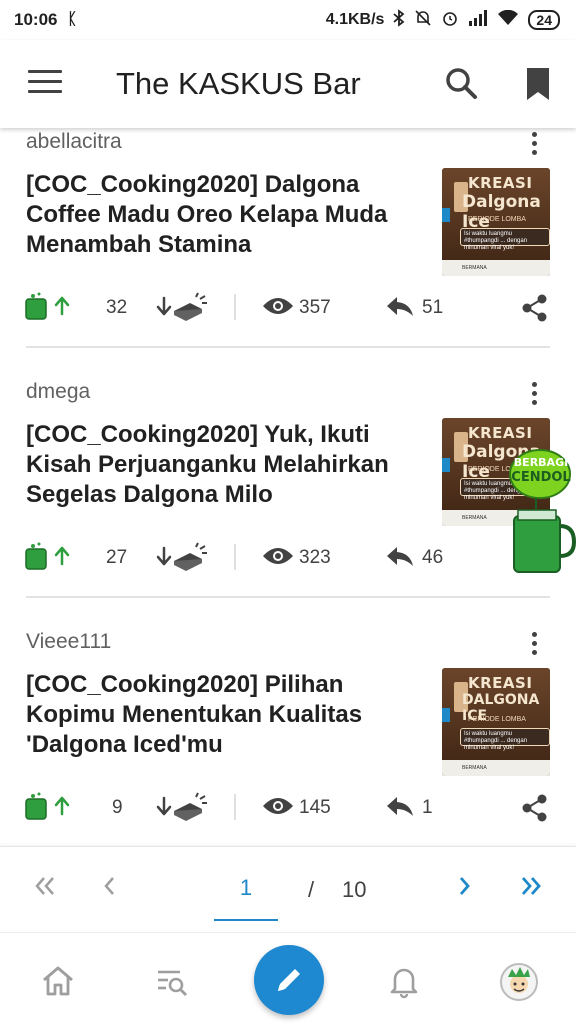 The height and width of the screenshot is (1024, 576). What do you see at coordinates (541, 462) in the screenshot?
I see `cendol-widget-line1: BERBAGI` at bounding box center [541, 462].